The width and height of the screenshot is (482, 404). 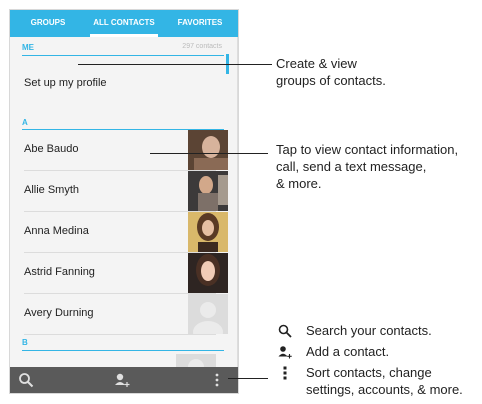 What do you see at coordinates (28, 47) in the screenshot?
I see `me-header-label: ME` at bounding box center [28, 47].